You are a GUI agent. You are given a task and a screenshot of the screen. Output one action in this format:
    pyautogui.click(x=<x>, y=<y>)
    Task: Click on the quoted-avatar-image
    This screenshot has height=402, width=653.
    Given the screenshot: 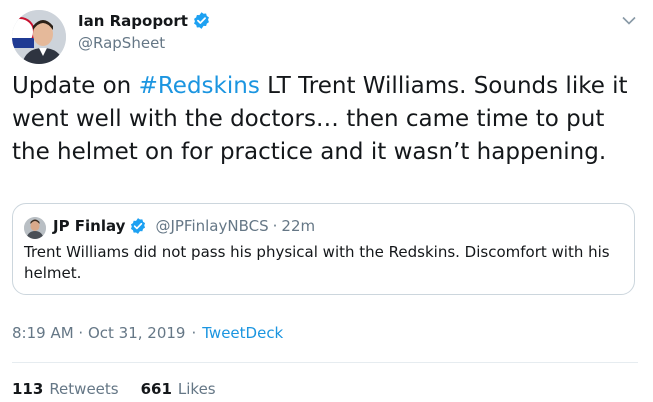 What is the action you would take?
    pyautogui.click(x=35, y=228)
    